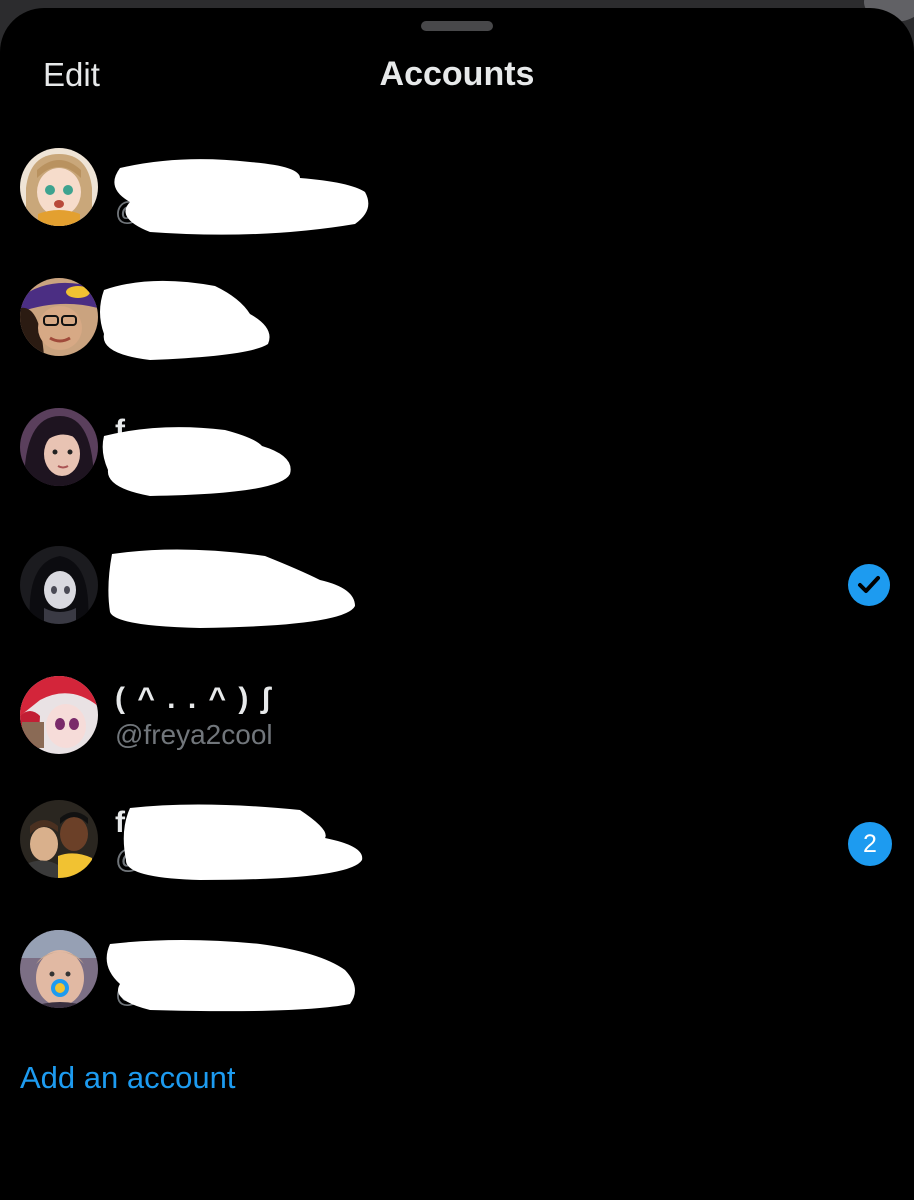 The height and width of the screenshot is (1200, 914). What do you see at coordinates (59, 715) in the screenshot?
I see `avatar` at bounding box center [59, 715].